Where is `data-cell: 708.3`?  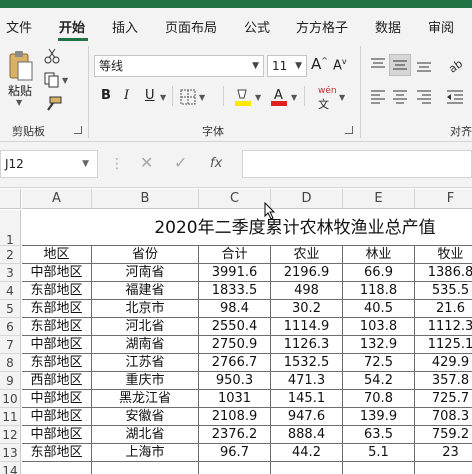 data-cell: 708.3 is located at coordinates (443, 417).